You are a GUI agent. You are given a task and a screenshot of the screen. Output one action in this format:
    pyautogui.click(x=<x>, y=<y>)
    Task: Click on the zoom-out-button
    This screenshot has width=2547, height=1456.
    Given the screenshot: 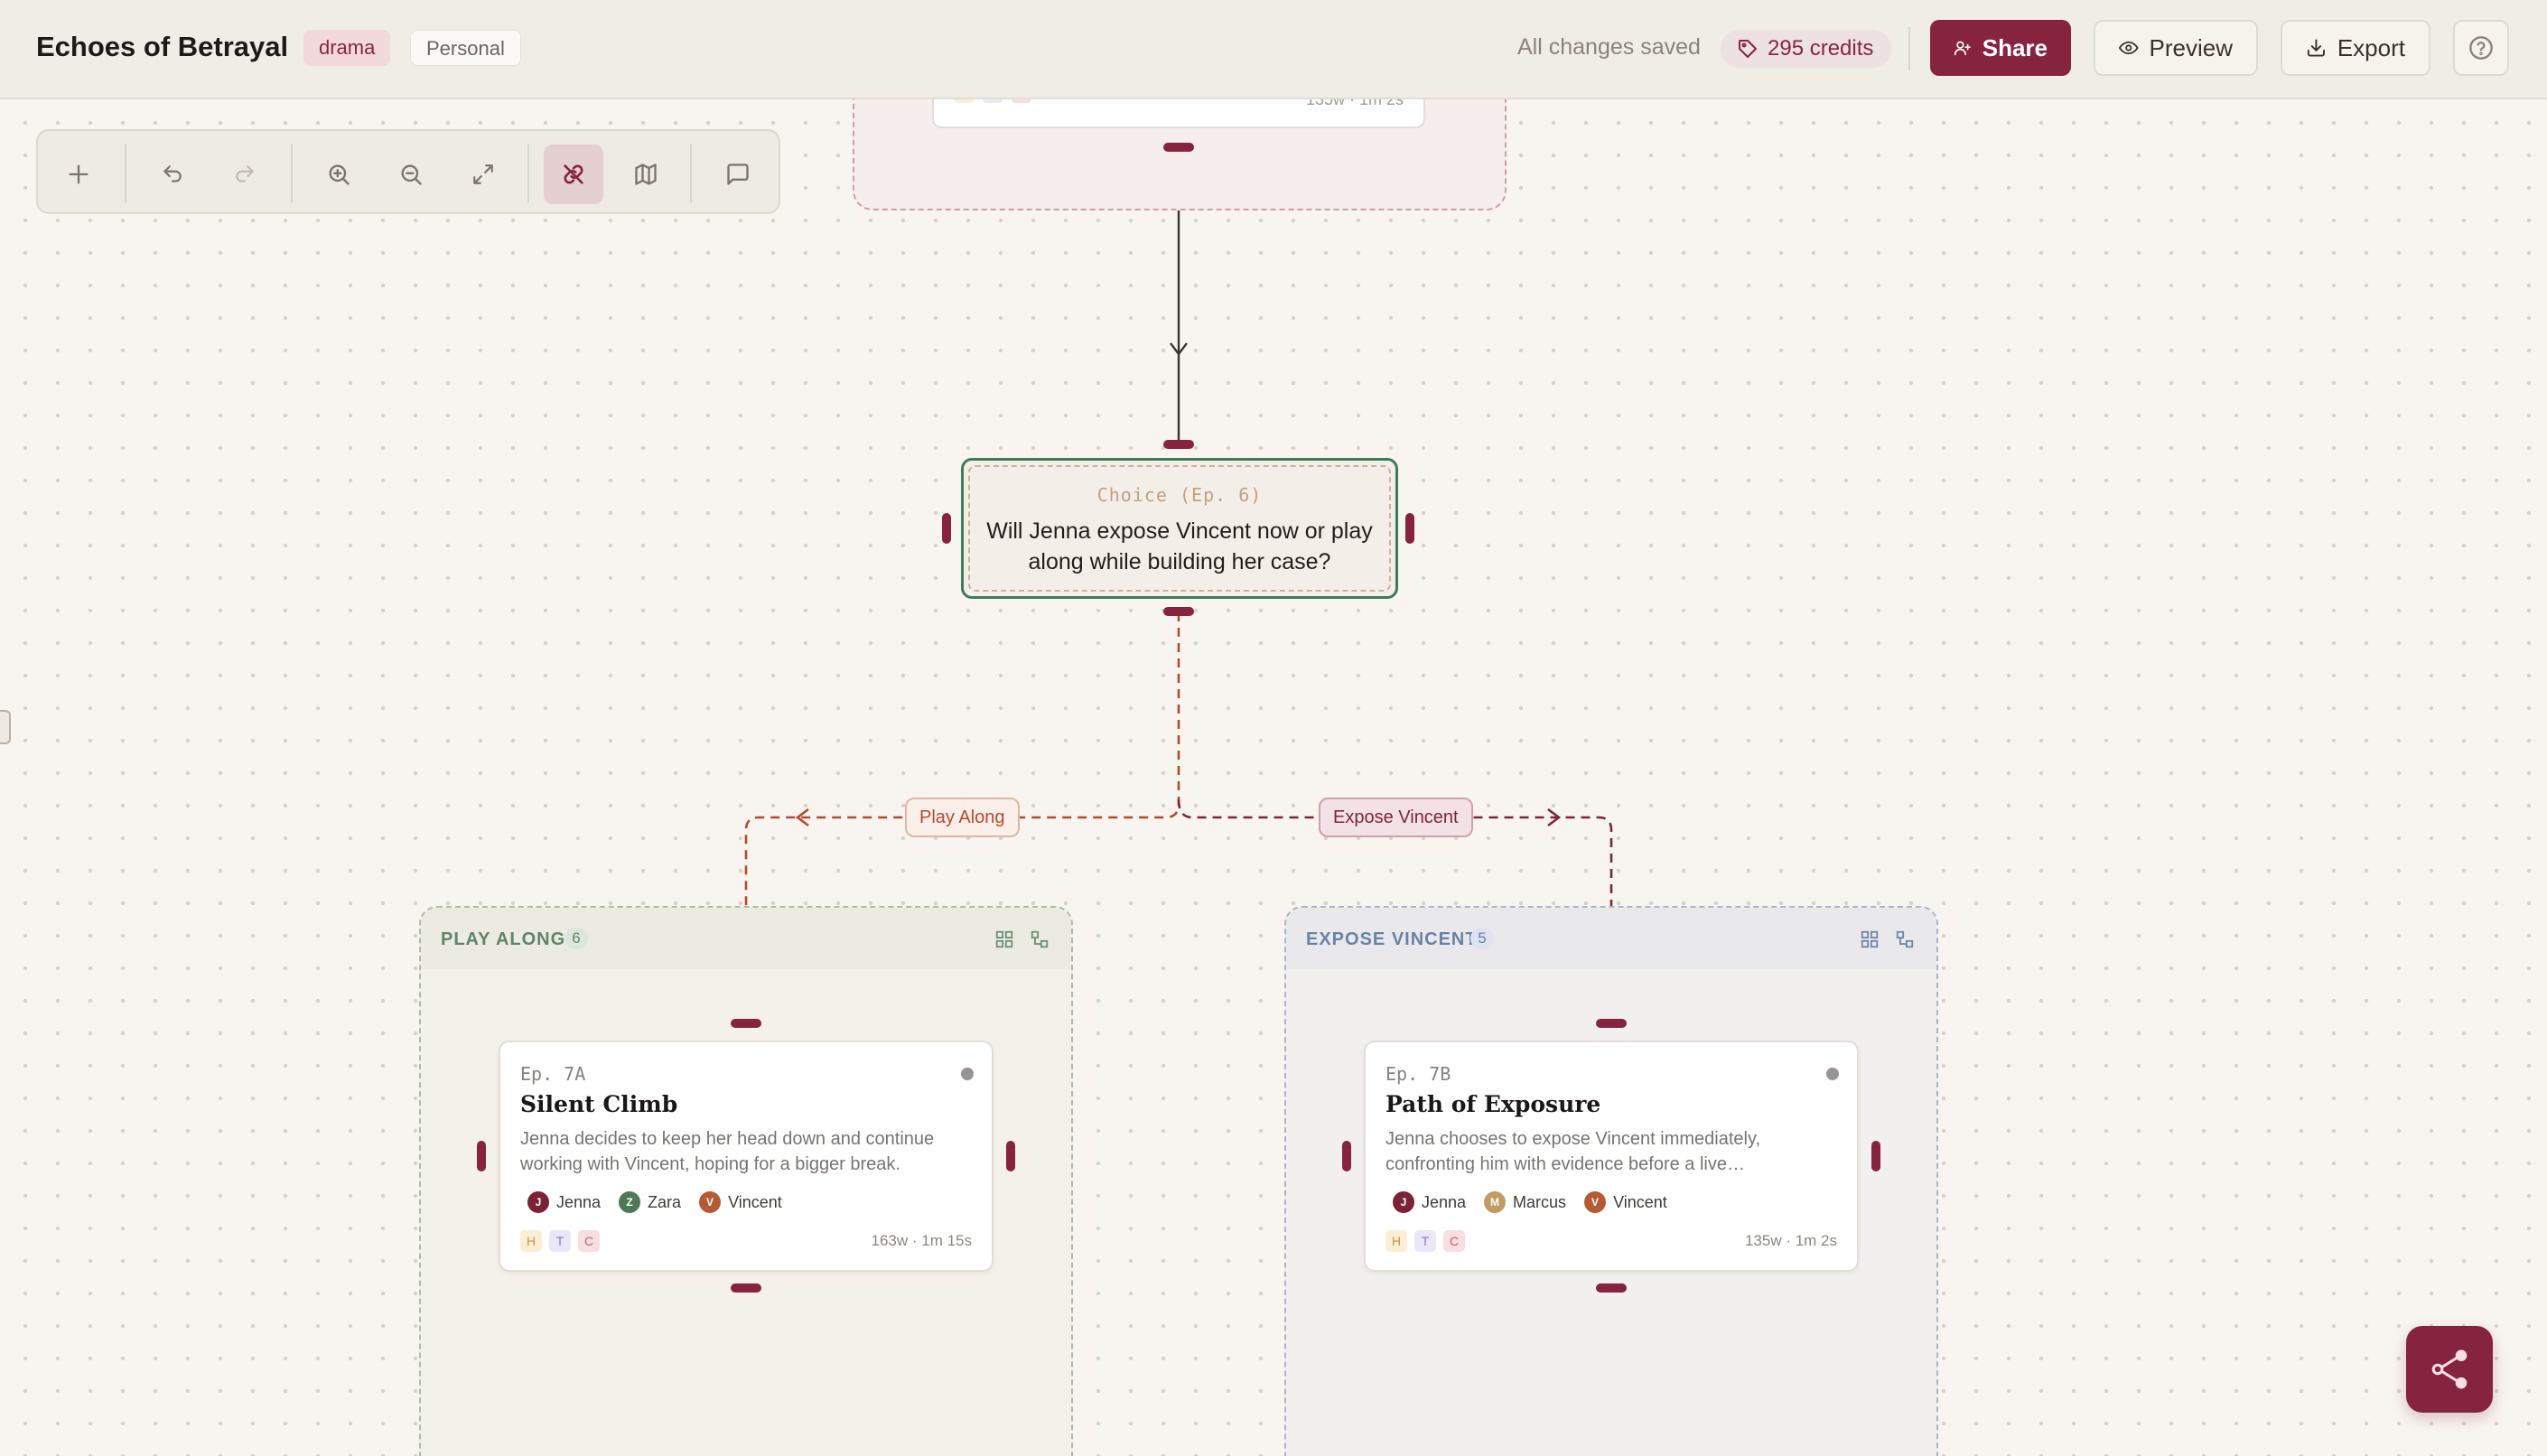 What is the action you would take?
    pyautogui.click(x=411, y=174)
    